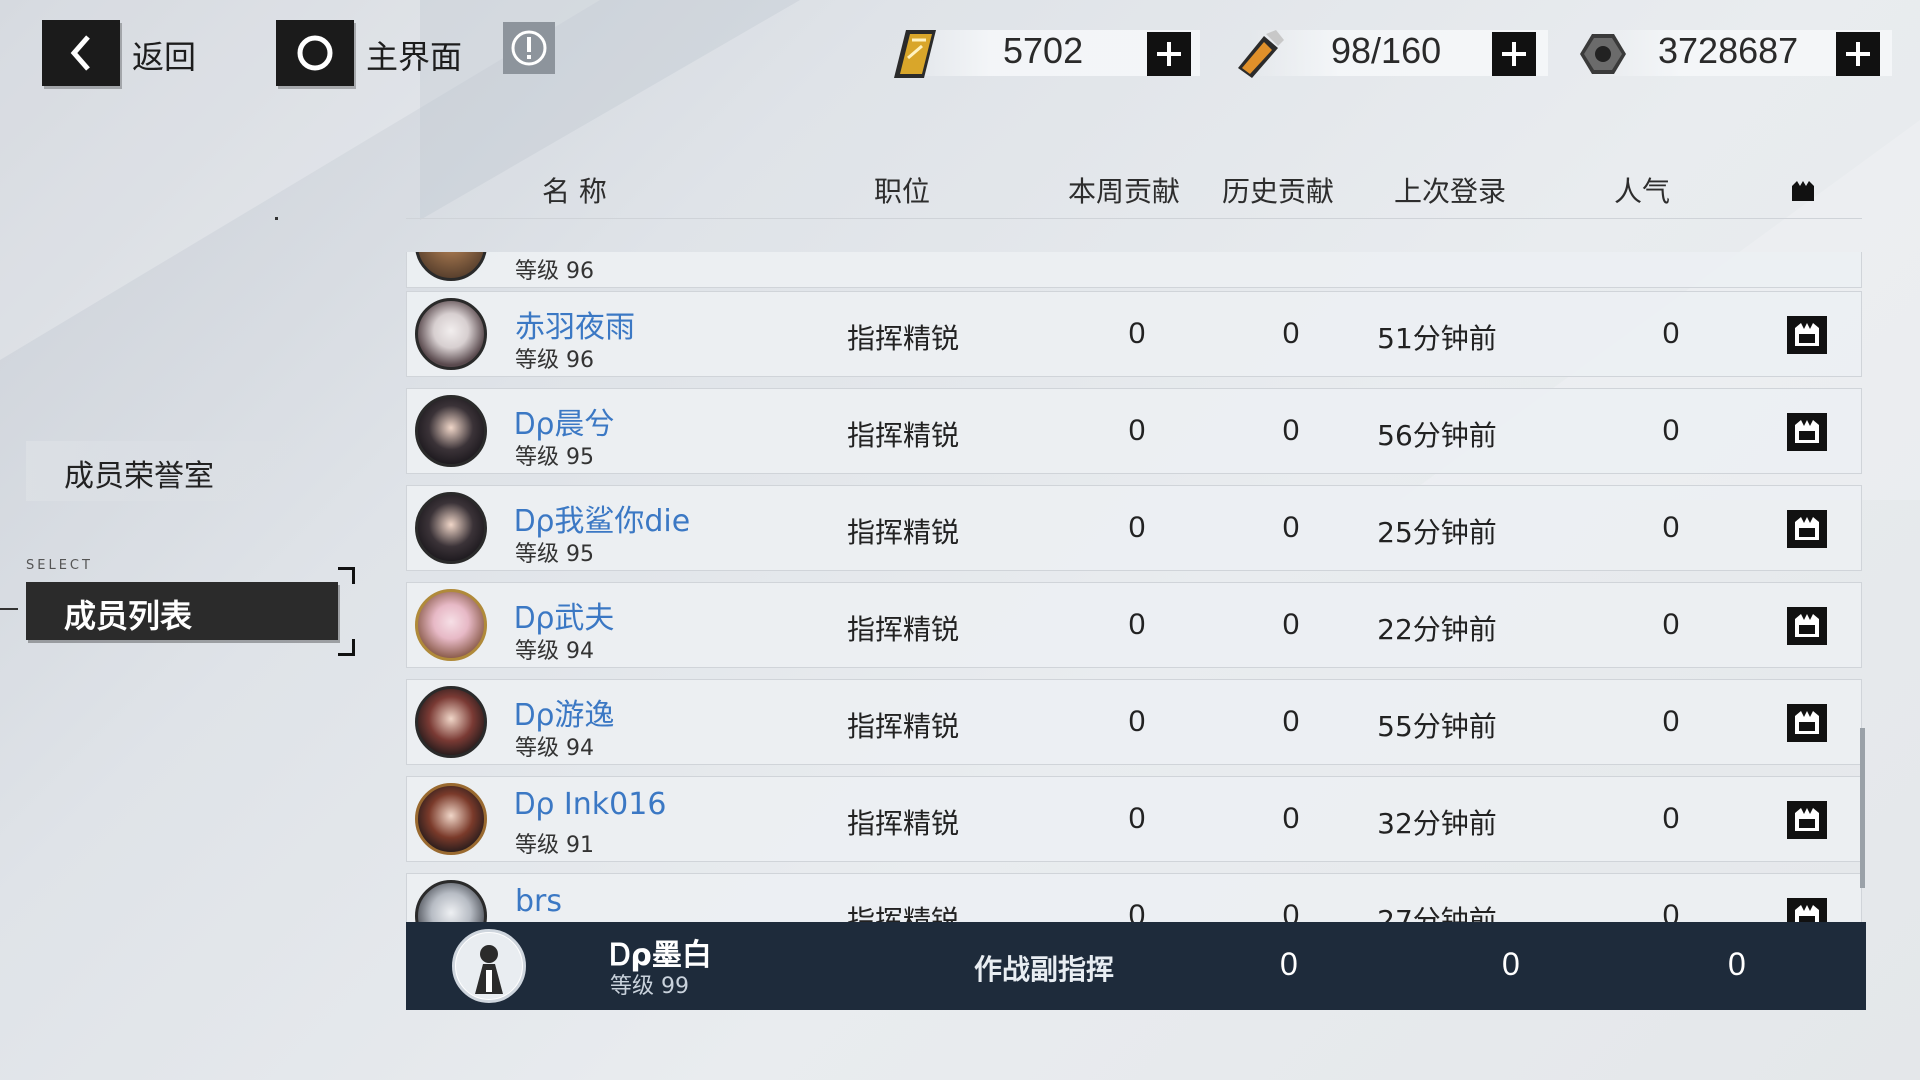  I want to click on resource-value: 5702, so click(1043, 50).